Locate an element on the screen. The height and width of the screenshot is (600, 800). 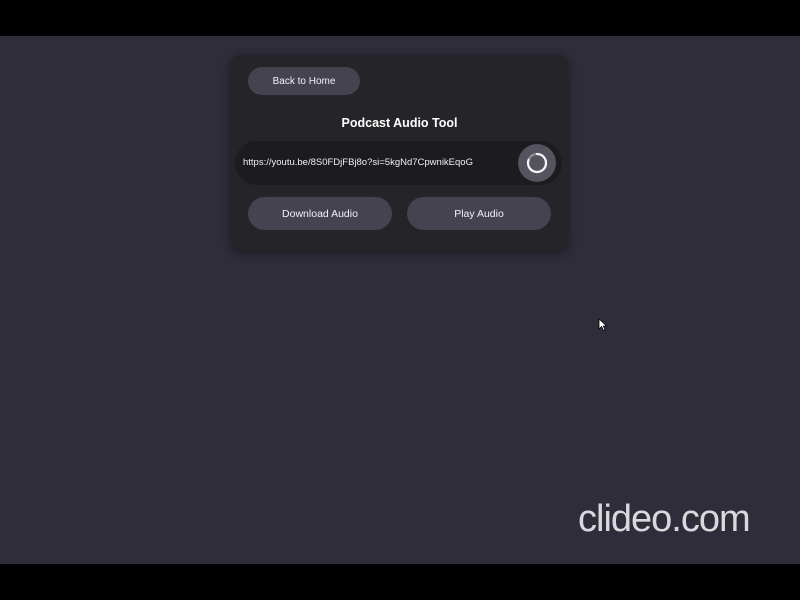
page-title: Podcast Audio Tool is located at coordinates (399, 123).